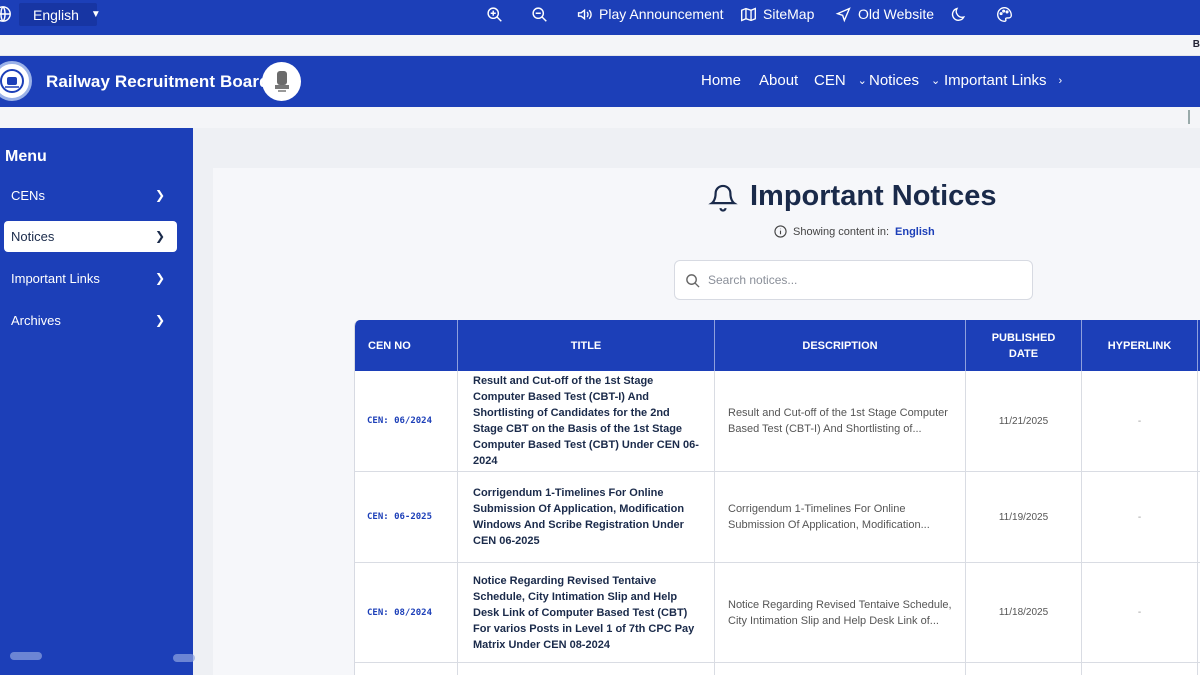 The image size is (1200, 675). I want to click on zoom-out-button, so click(539, 14).